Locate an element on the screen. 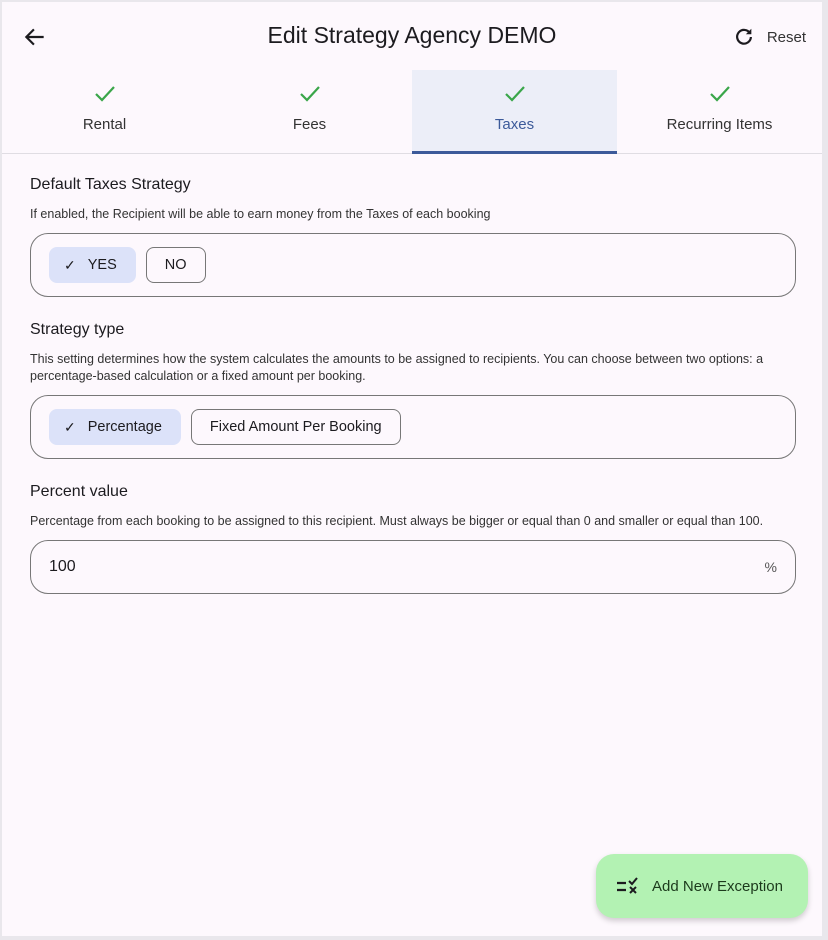 The width and height of the screenshot is (828, 940). percentage-chip: ✓ Percentage is located at coordinates (115, 427).